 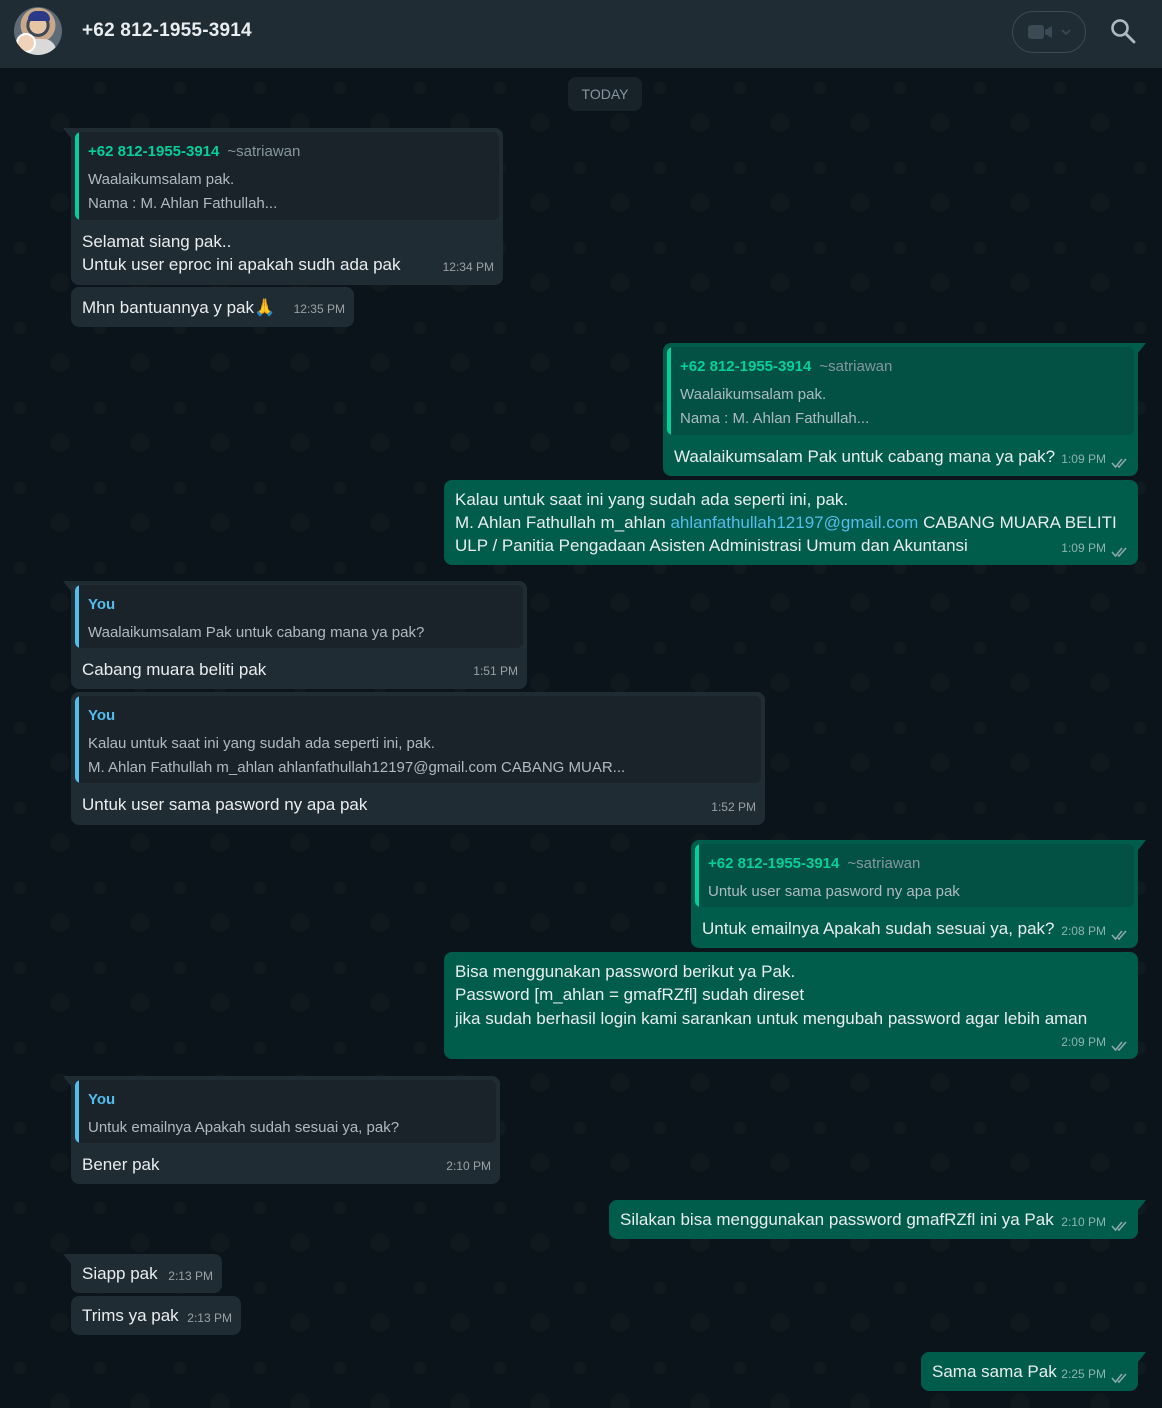 I want to click on message-time: 1:52 PM, so click(x=733, y=807).